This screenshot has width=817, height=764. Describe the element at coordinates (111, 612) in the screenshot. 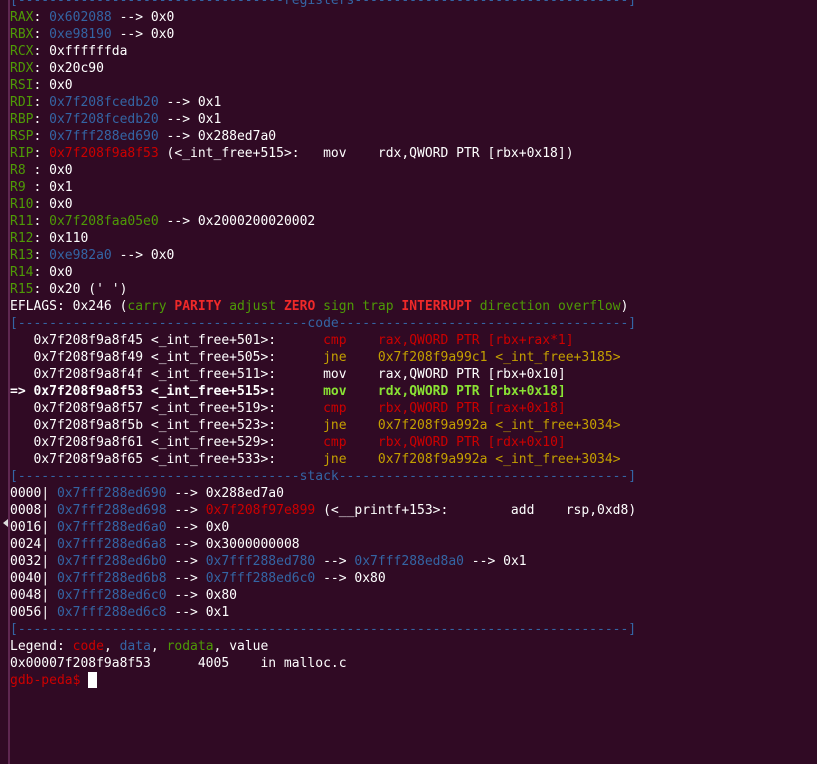

I see `stack-address: 0x7fff288ed6c8` at that location.